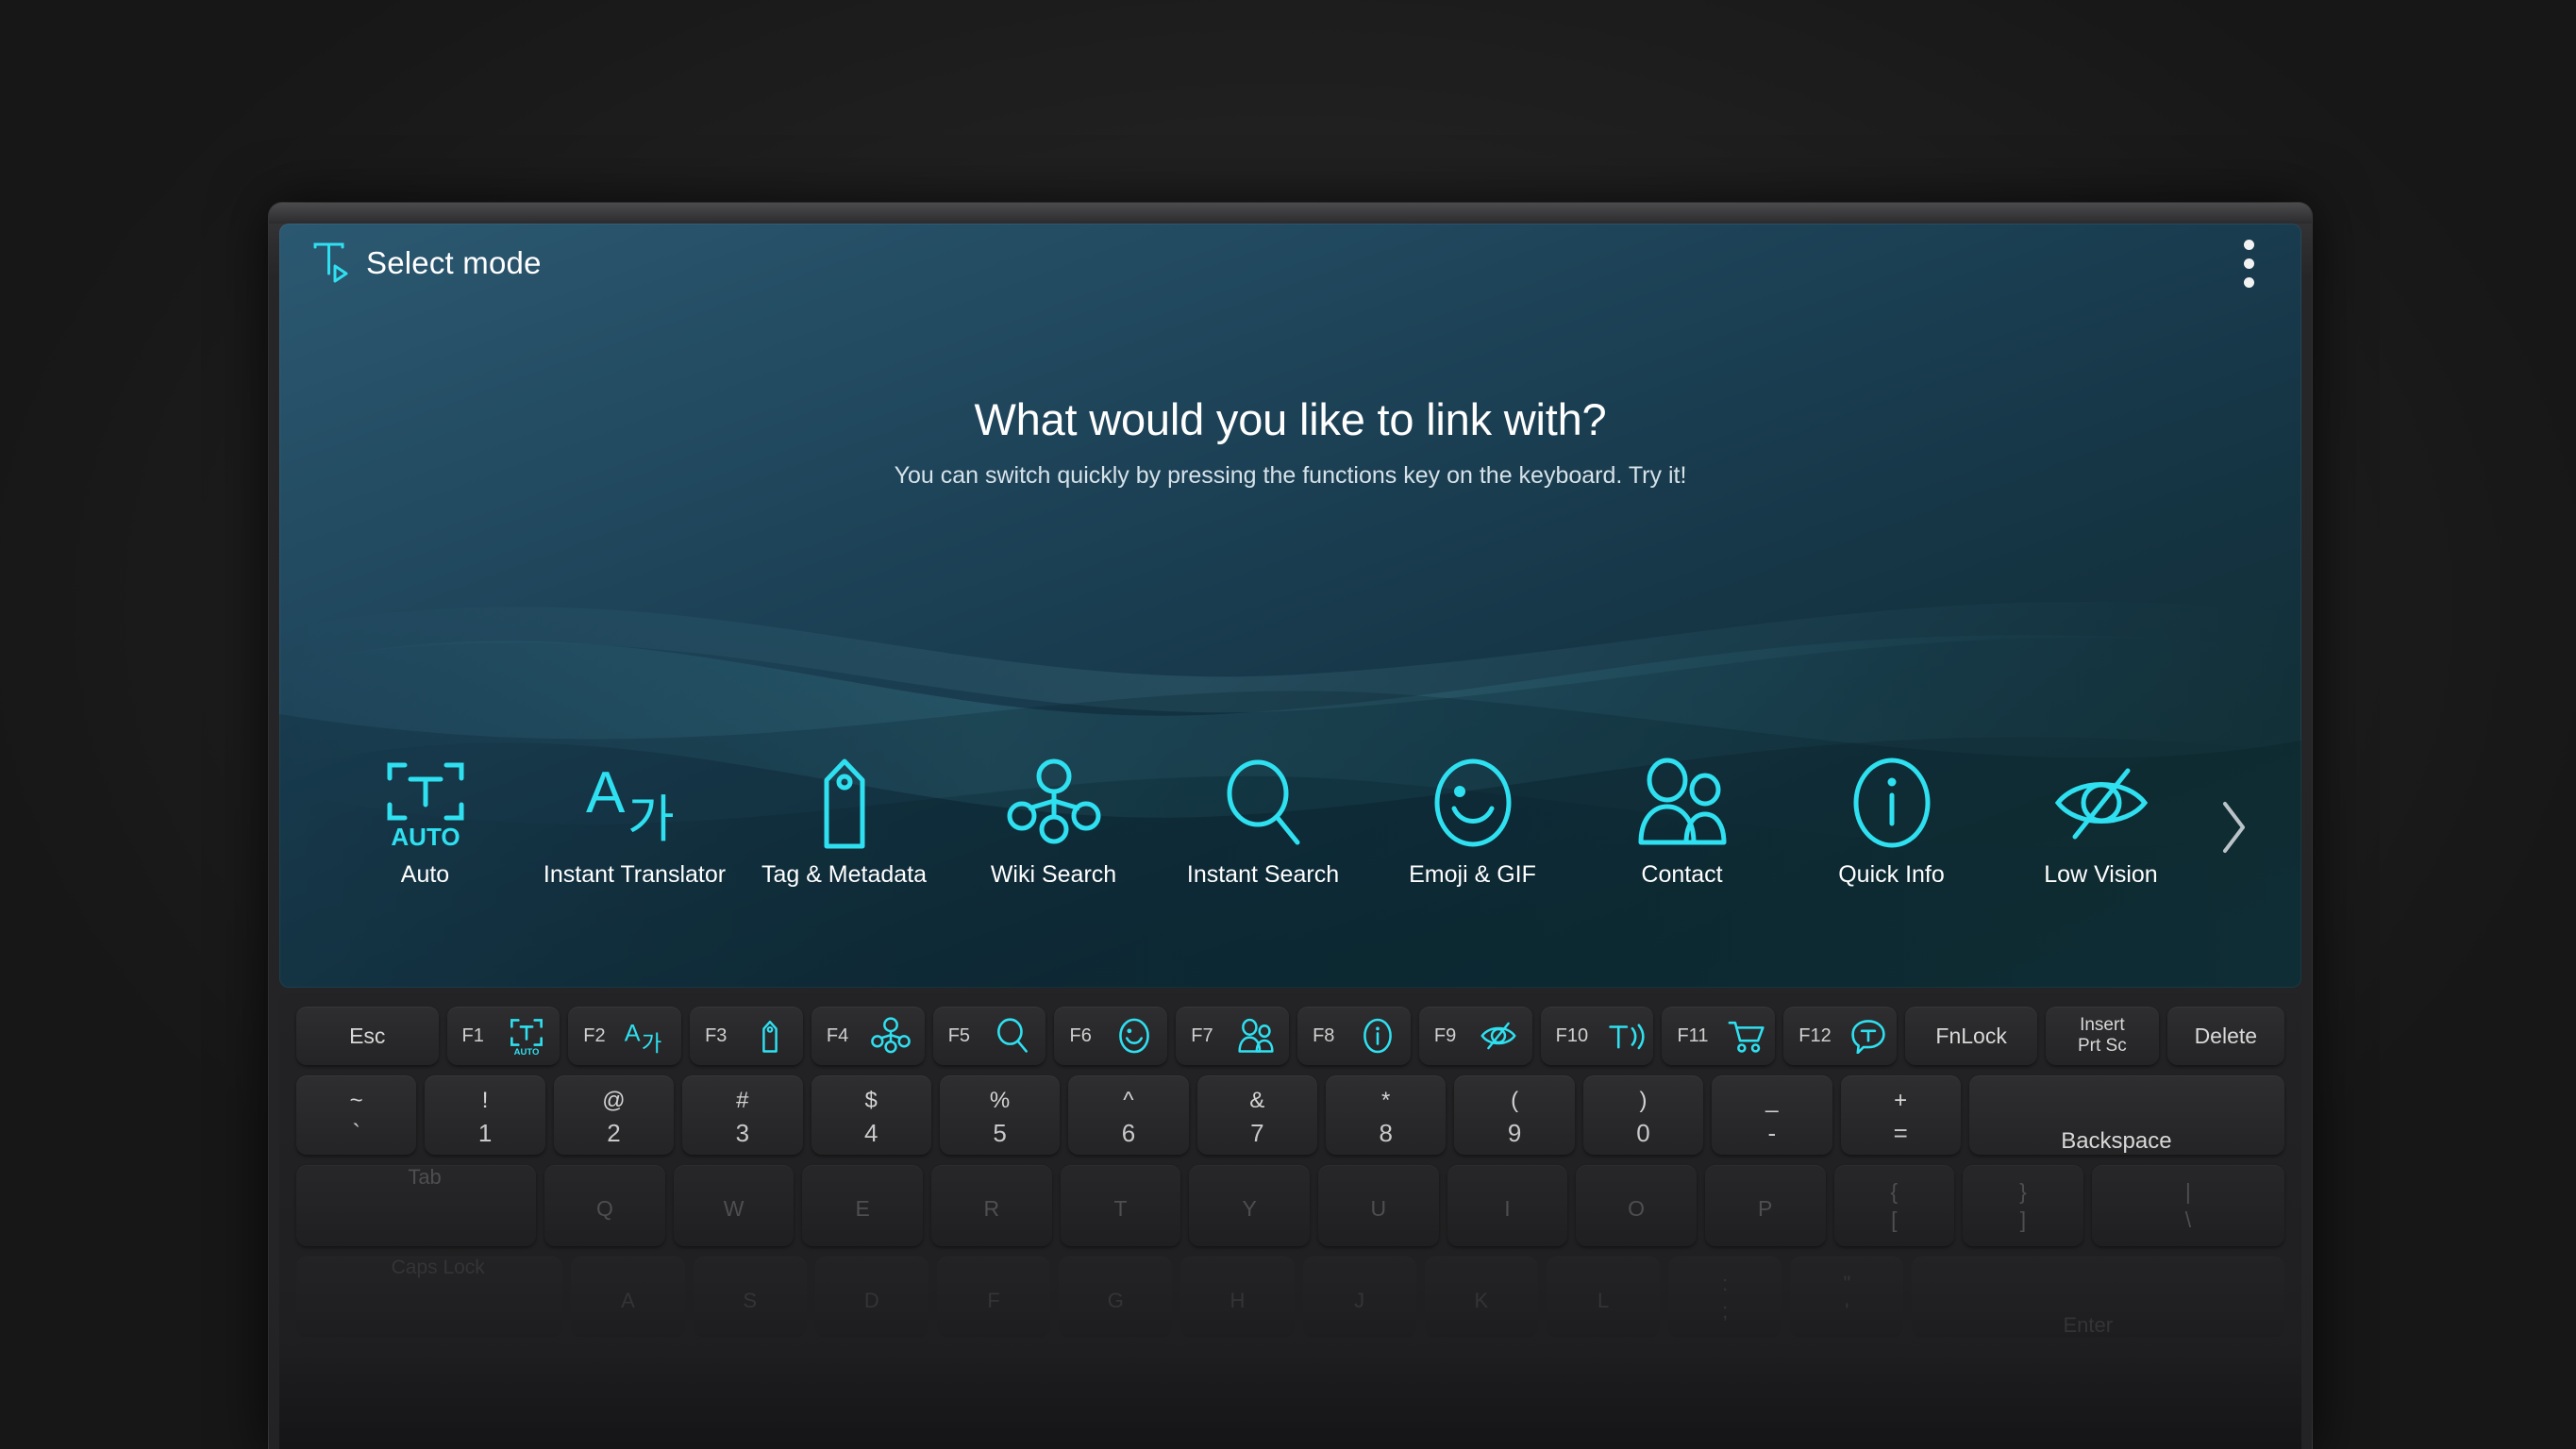 The image size is (2576, 1449). What do you see at coordinates (367, 1036) in the screenshot?
I see `key-esc: Esc` at bounding box center [367, 1036].